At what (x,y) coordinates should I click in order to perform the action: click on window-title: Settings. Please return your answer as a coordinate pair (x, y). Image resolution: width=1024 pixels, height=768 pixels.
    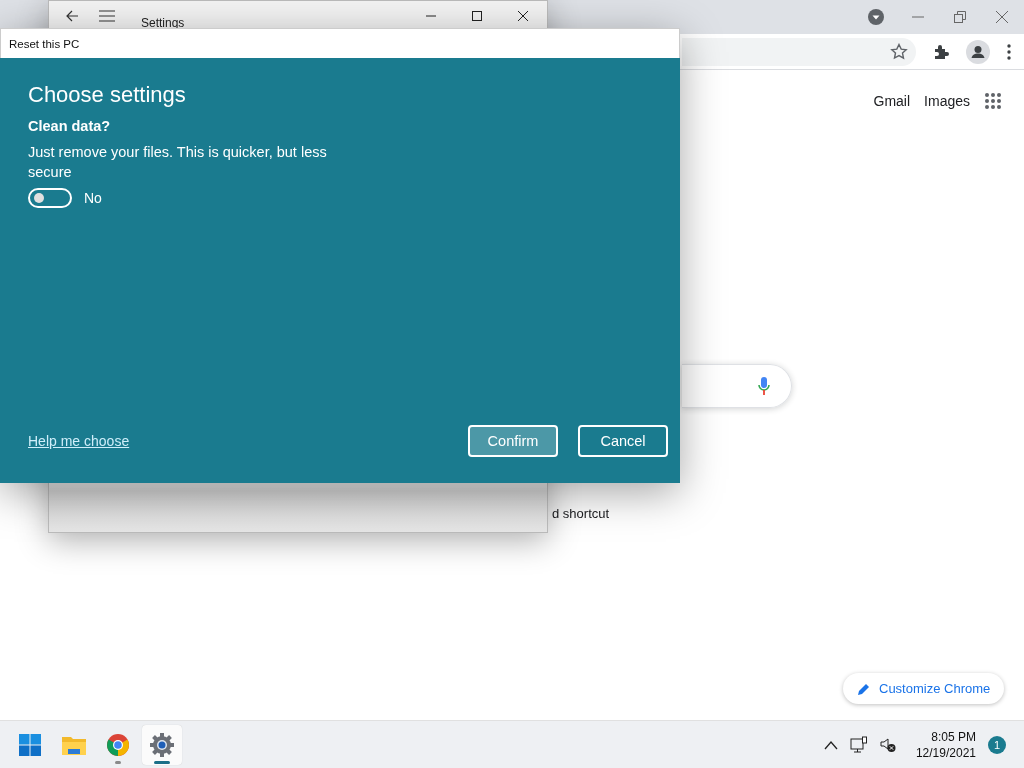
    Looking at the image, I should click on (163, 22).